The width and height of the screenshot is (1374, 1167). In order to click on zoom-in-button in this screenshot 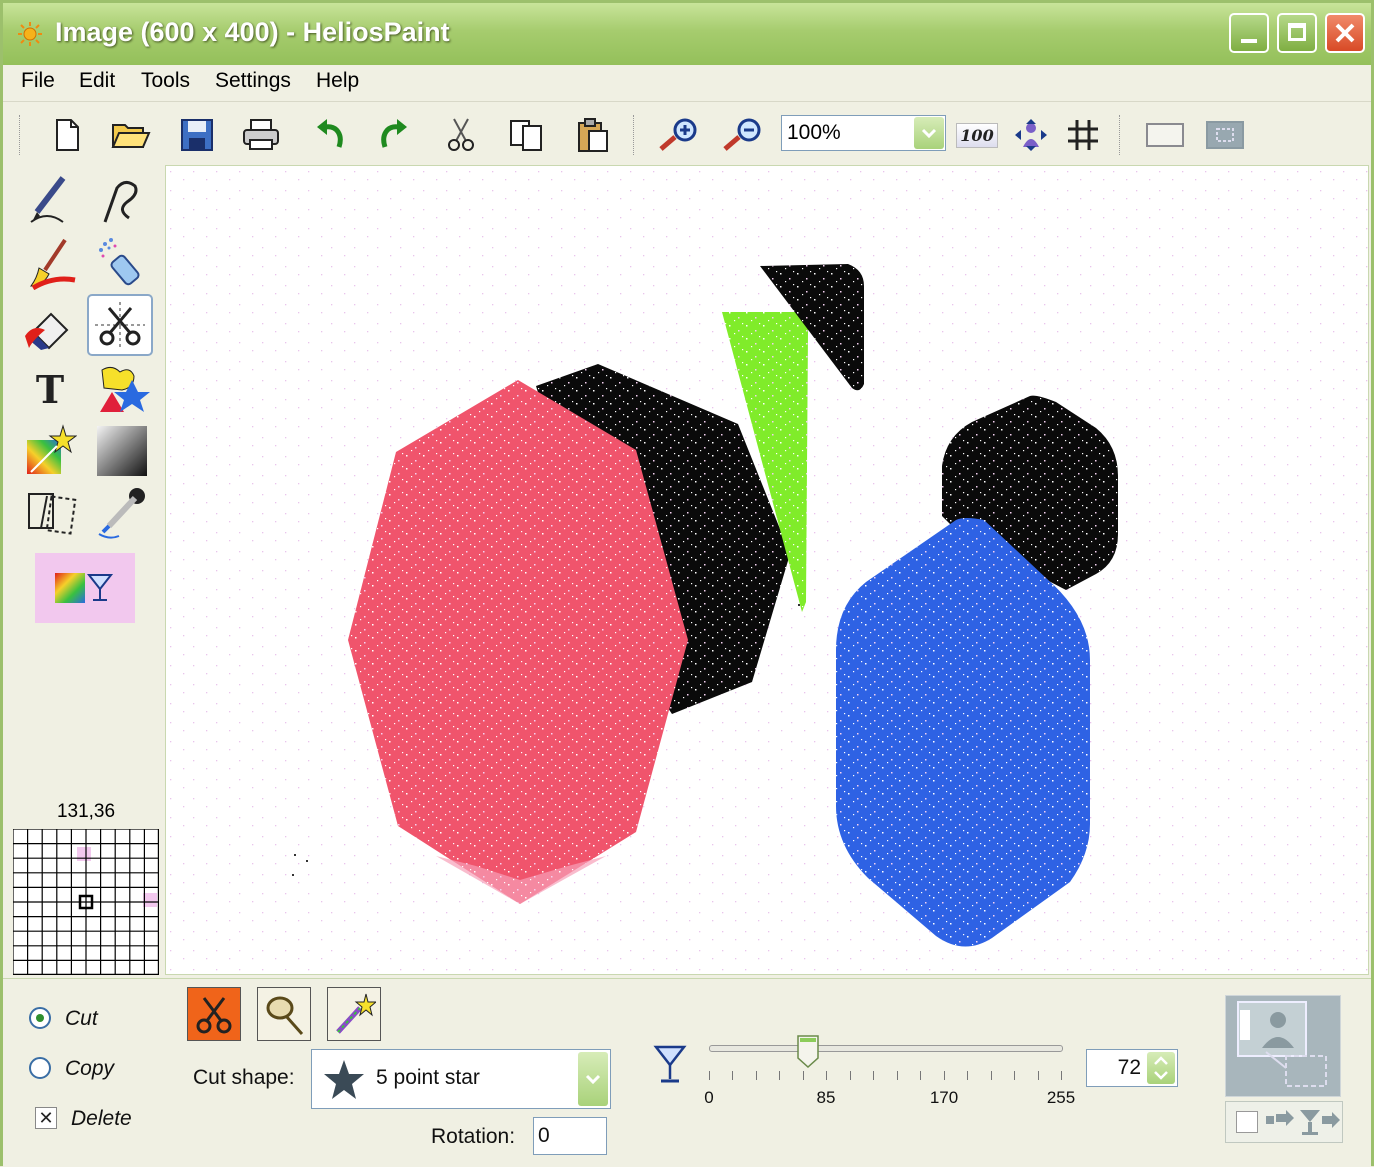, I will do `click(679, 135)`.